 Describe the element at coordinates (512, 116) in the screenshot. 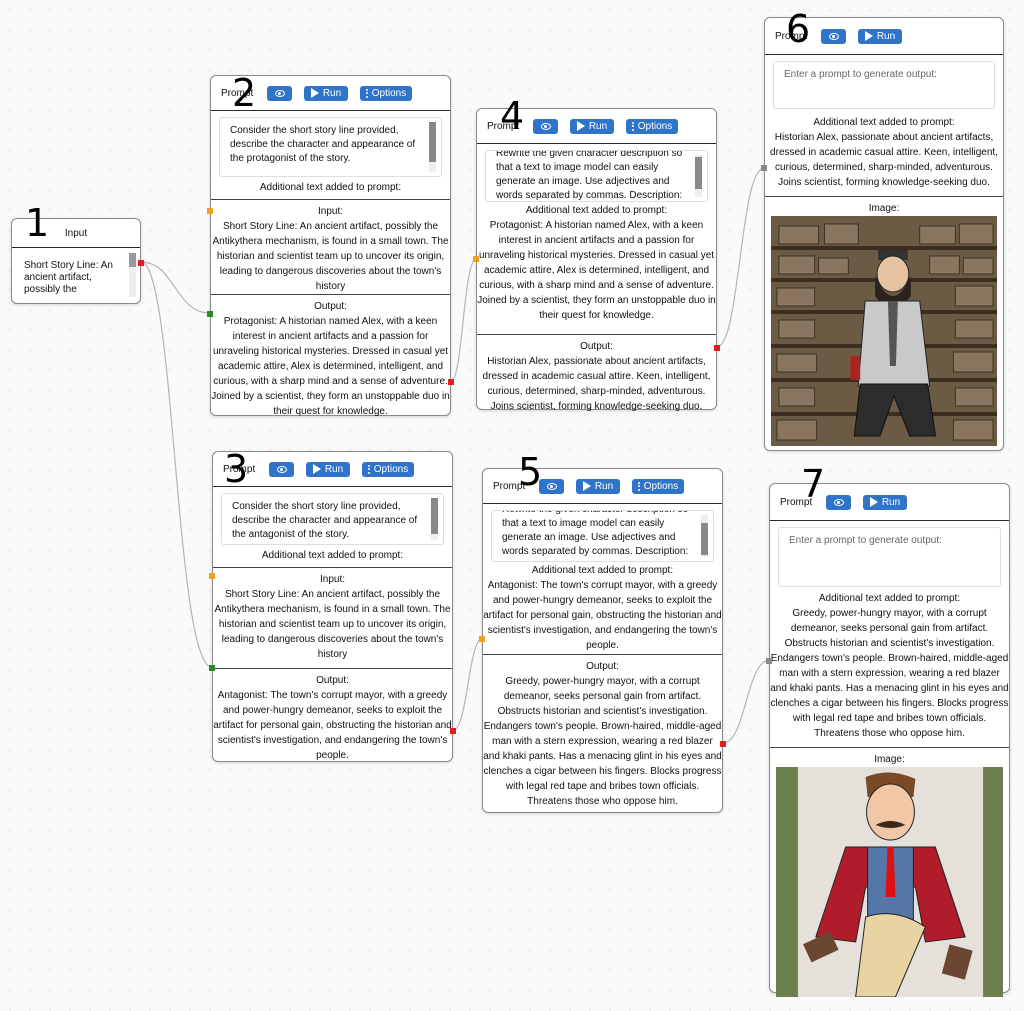

I see `badge-4: 4` at that location.